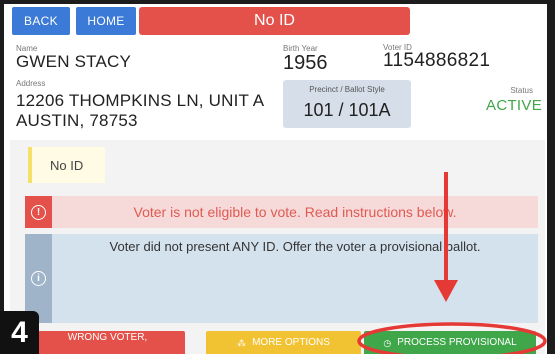 The width and height of the screenshot is (555, 354). I want to click on ballot-tag-icon: ◷, so click(387, 342).